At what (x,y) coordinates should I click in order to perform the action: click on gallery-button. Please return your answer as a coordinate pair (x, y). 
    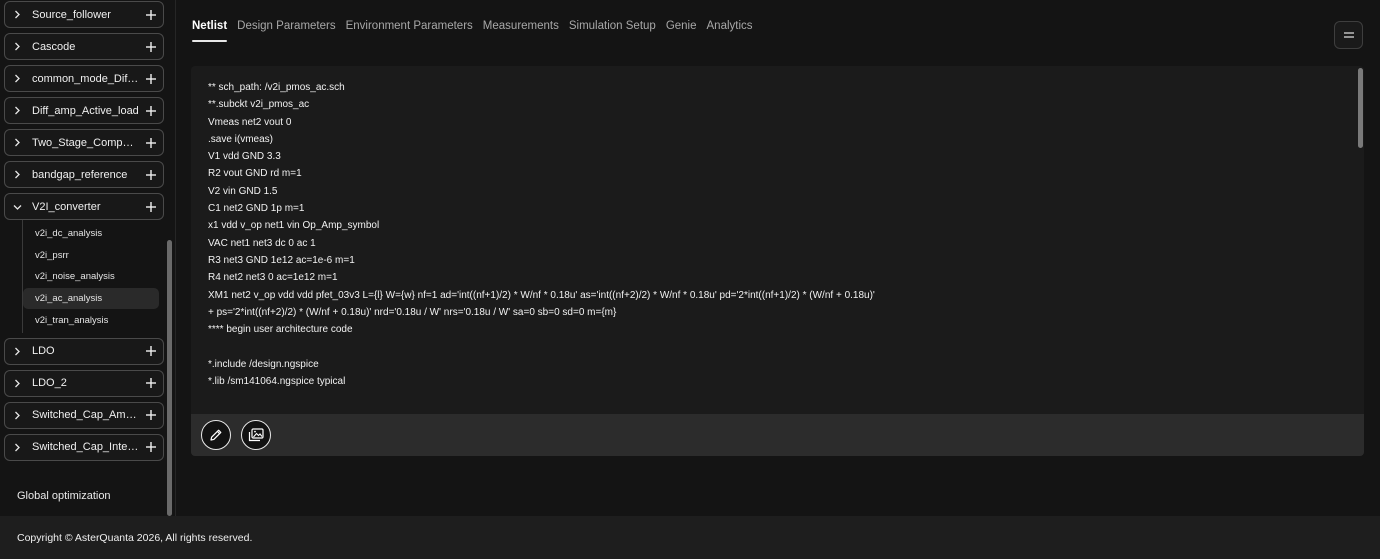
    Looking at the image, I should click on (256, 435).